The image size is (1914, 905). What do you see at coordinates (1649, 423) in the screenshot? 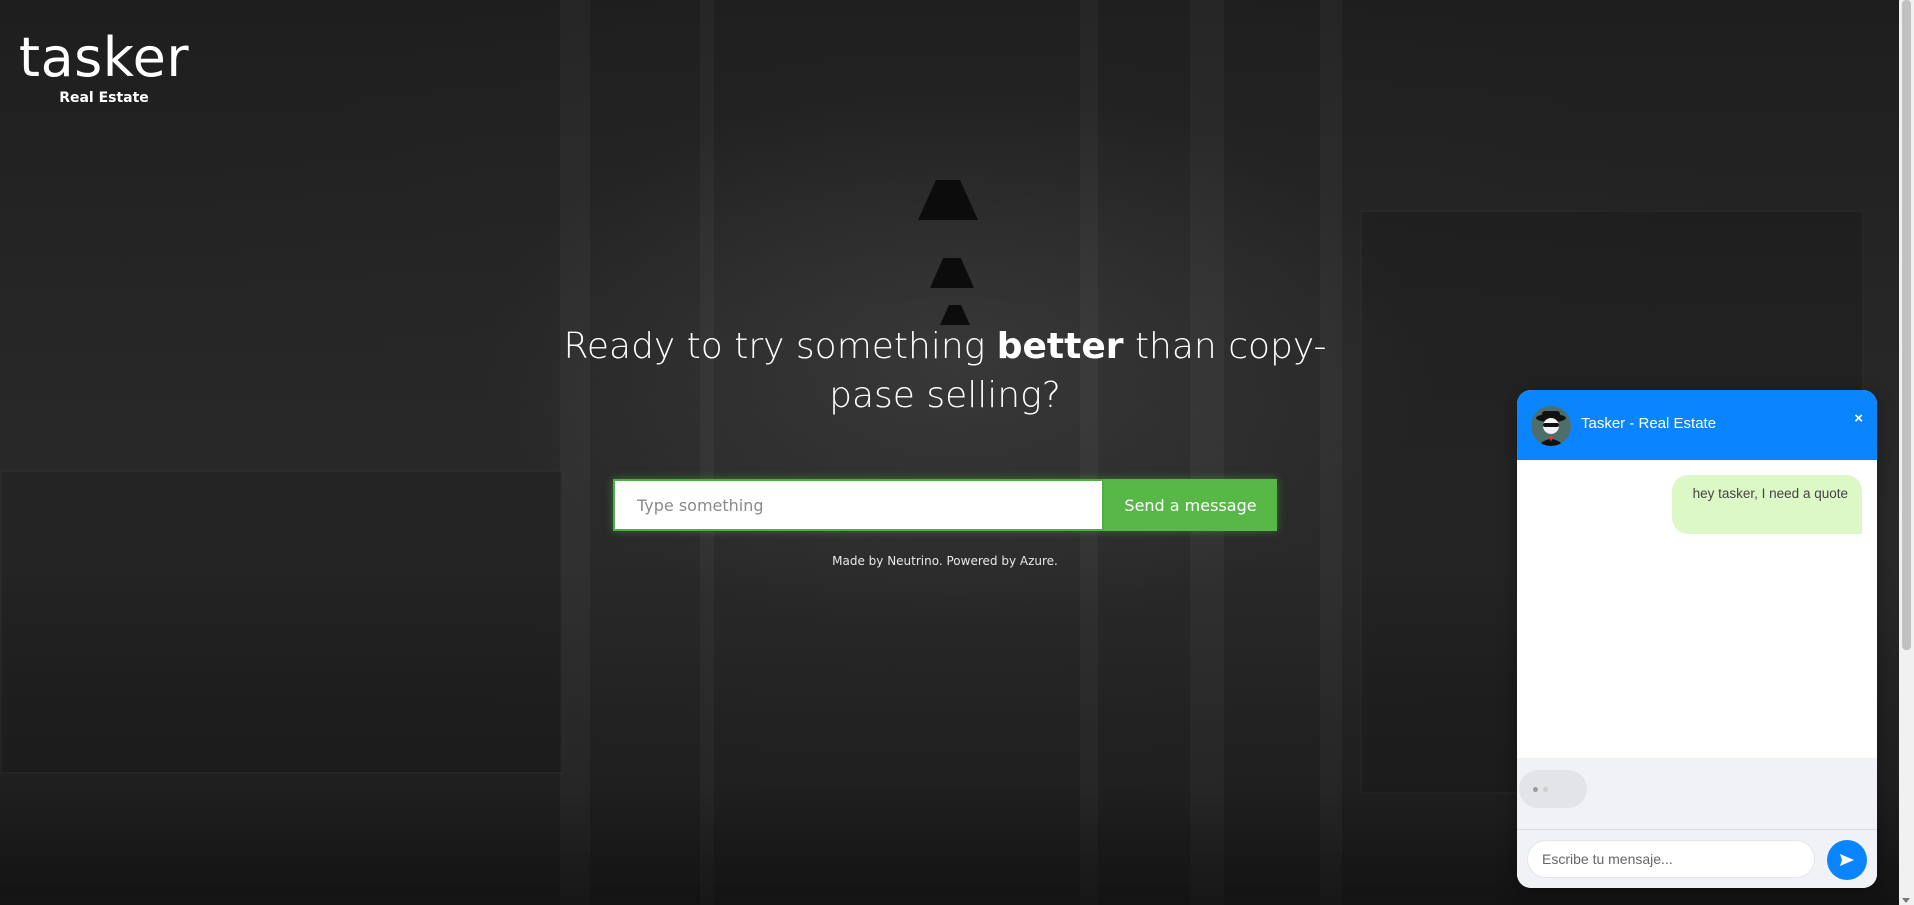
I see `chat-title: Tasker - Real Estate` at bounding box center [1649, 423].